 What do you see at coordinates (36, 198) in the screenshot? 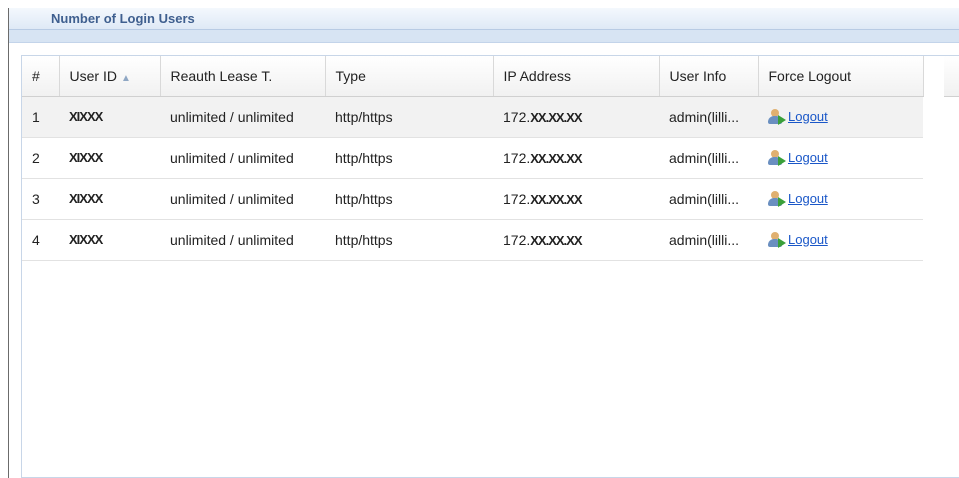
I see `row-number: 3` at bounding box center [36, 198].